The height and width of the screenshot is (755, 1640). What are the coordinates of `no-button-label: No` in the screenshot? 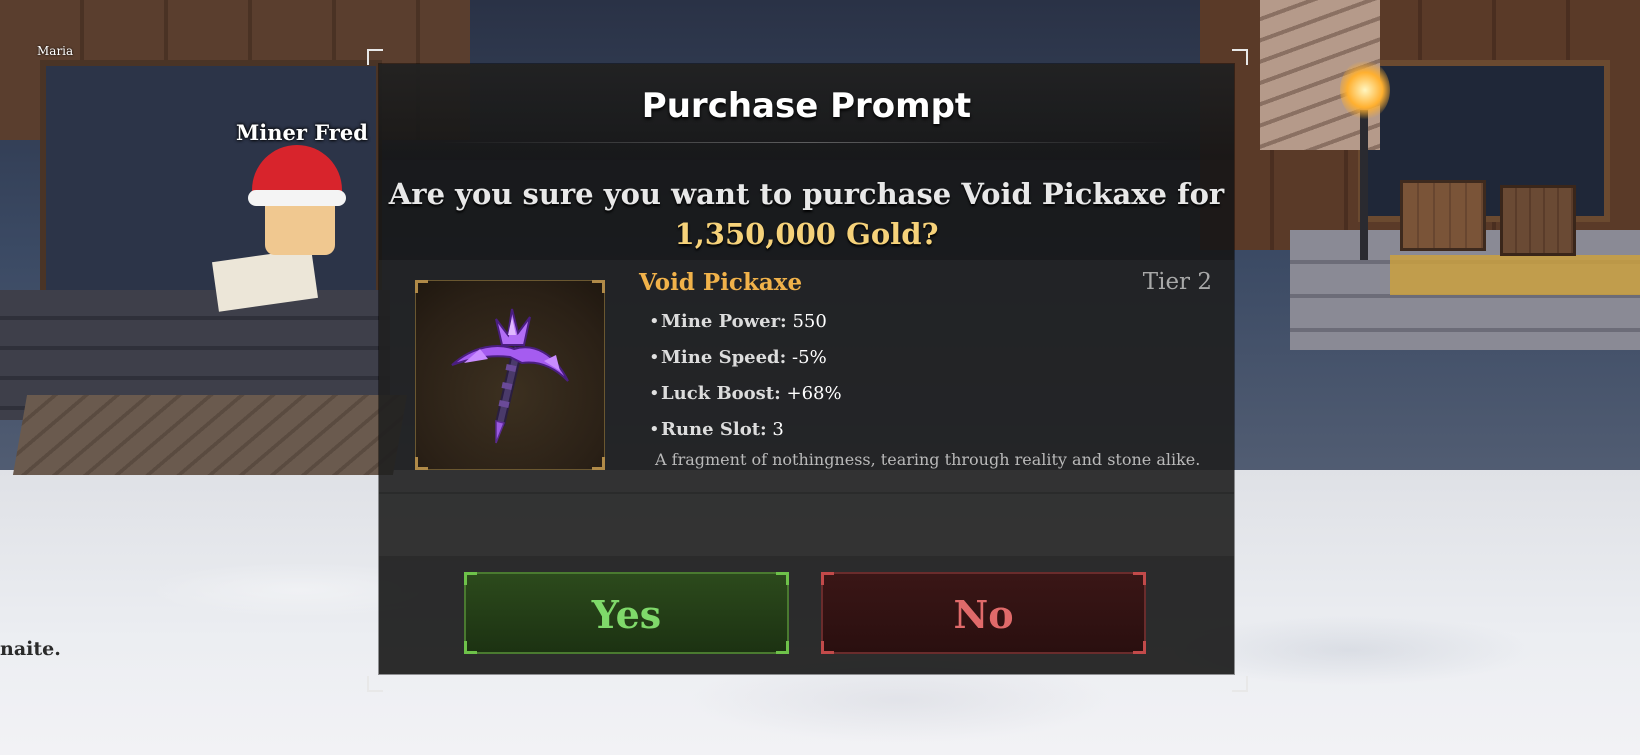 It's located at (983, 614).